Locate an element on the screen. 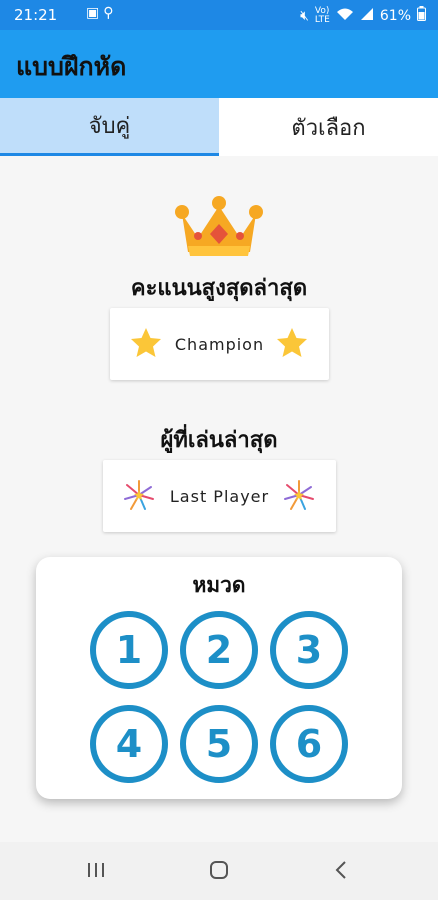 The width and height of the screenshot is (438, 900). status-right: 🔇︎ Vo) LTE 61% is located at coordinates (363, 15).